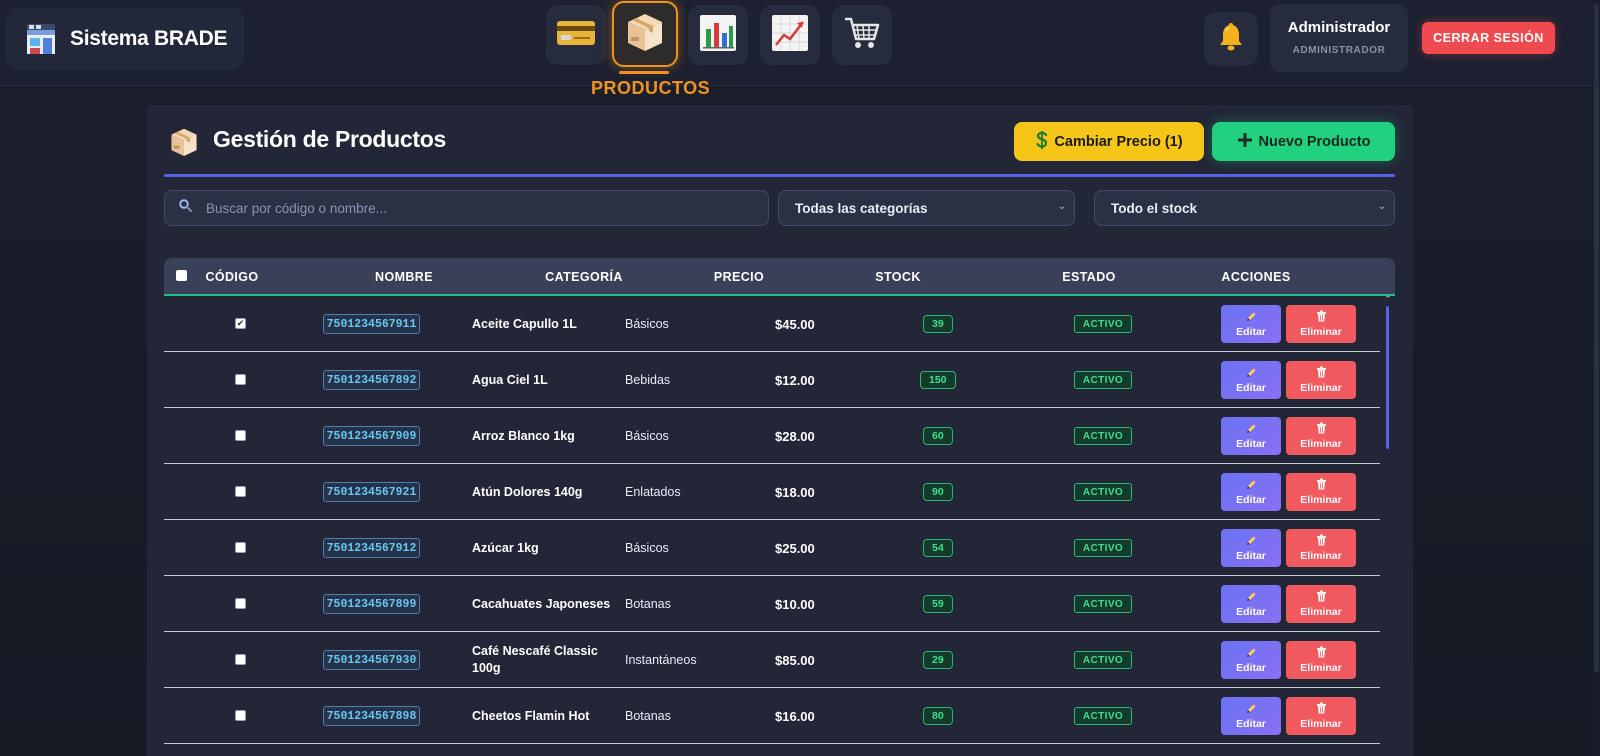  Describe the element at coordinates (795, 380) in the screenshot. I see `product-price: $12.00` at that location.